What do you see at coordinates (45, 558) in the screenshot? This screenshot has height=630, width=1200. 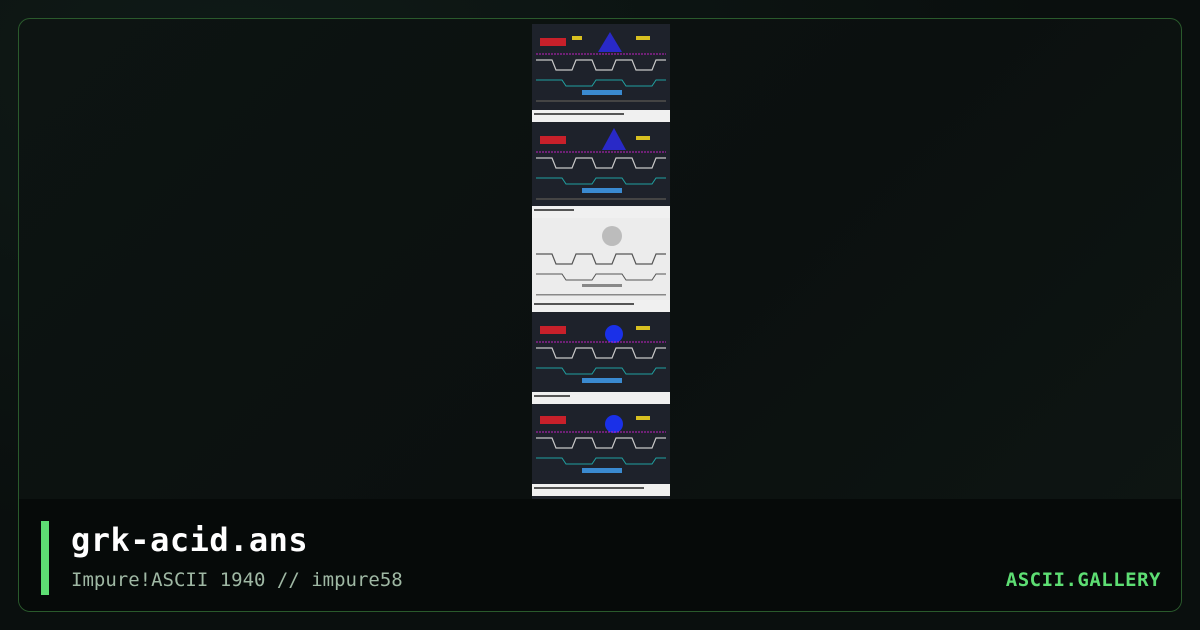 I see `accent-bar` at bounding box center [45, 558].